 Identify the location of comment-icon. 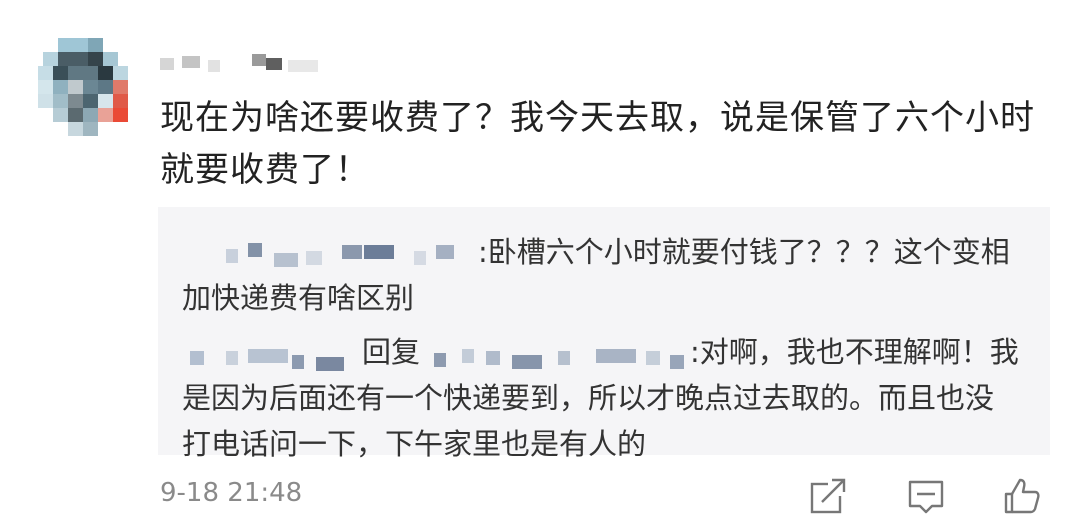
(926, 496).